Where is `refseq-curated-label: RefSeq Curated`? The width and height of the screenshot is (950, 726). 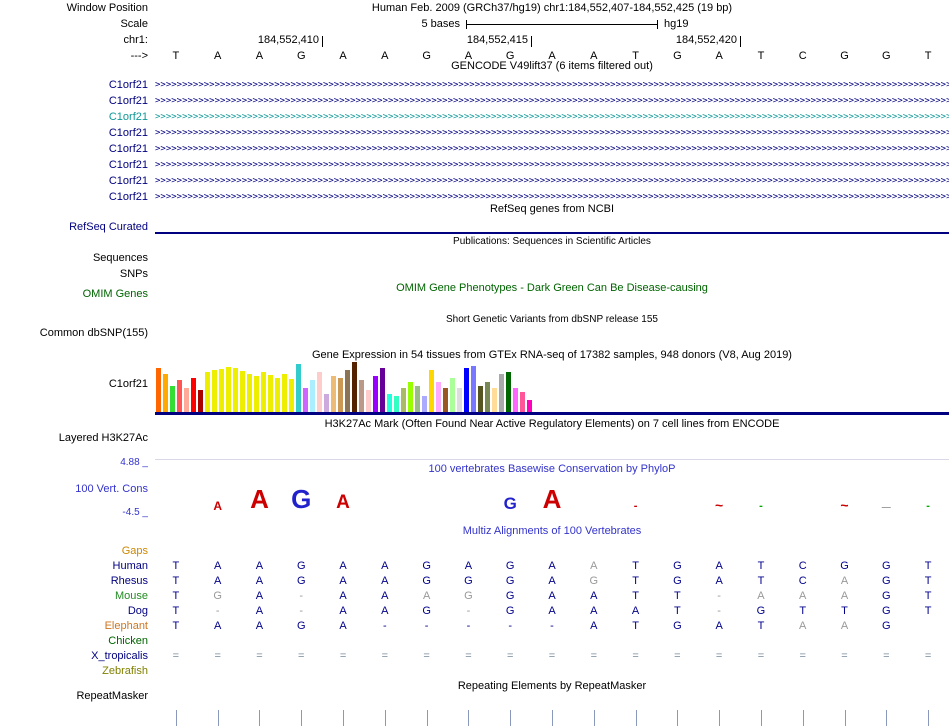
refseq-curated-label: RefSeq Curated is located at coordinates (74, 227).